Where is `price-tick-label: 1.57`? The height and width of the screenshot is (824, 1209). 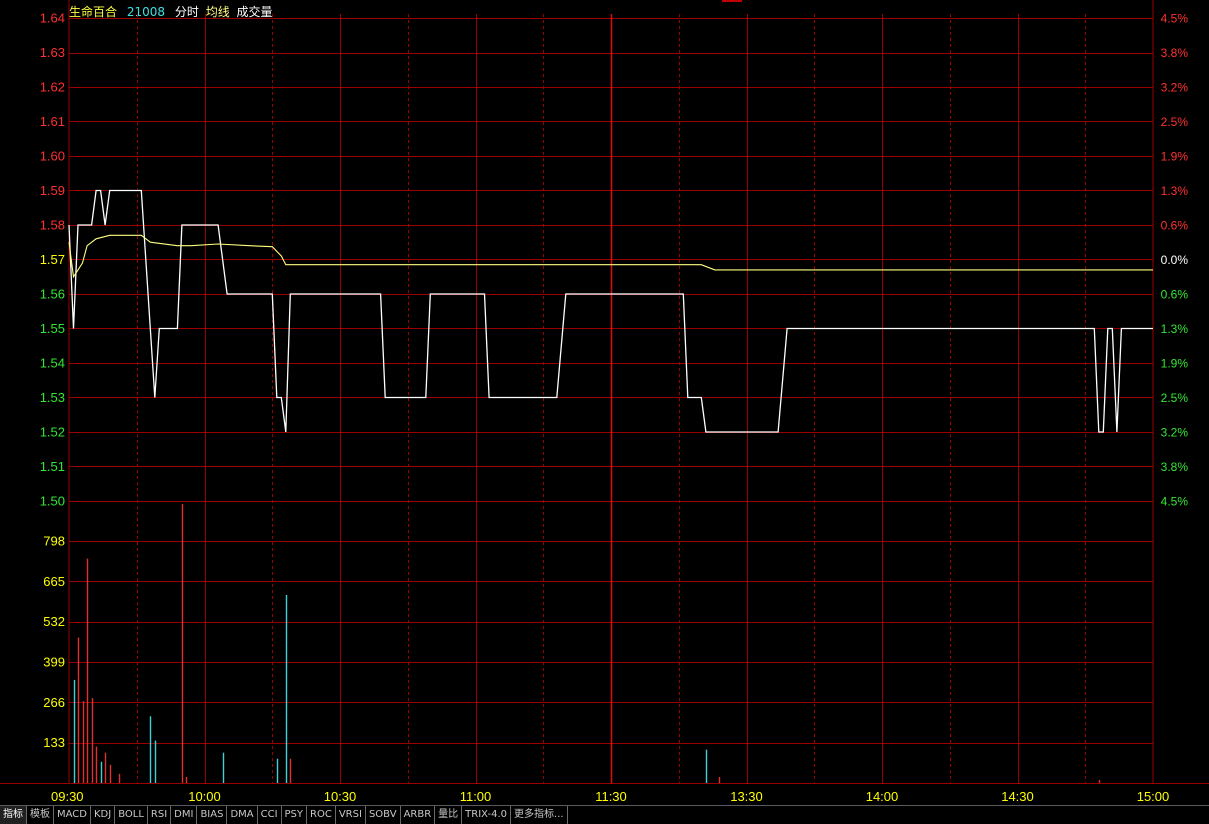
price-tick-label: 1.57 is located at coordinates (52, 259).